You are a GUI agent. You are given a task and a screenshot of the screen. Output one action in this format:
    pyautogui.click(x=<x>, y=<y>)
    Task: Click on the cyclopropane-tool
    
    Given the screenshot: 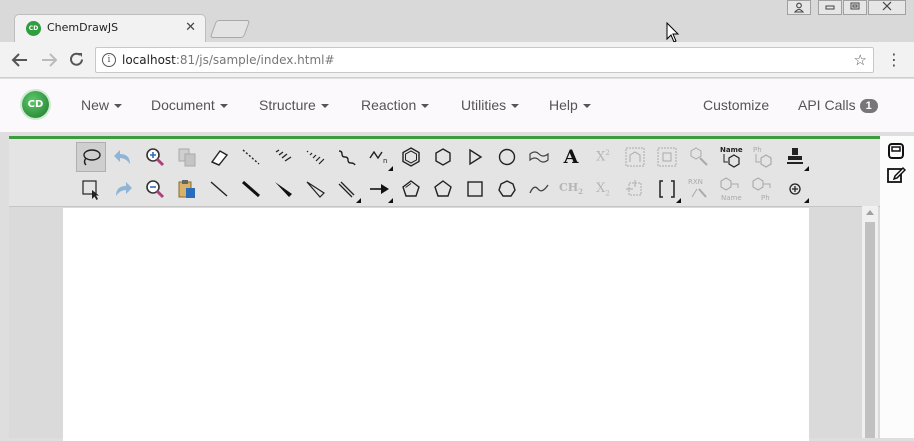 What is the action you would take?
    pyautogui.click(x=475, y=157)
    